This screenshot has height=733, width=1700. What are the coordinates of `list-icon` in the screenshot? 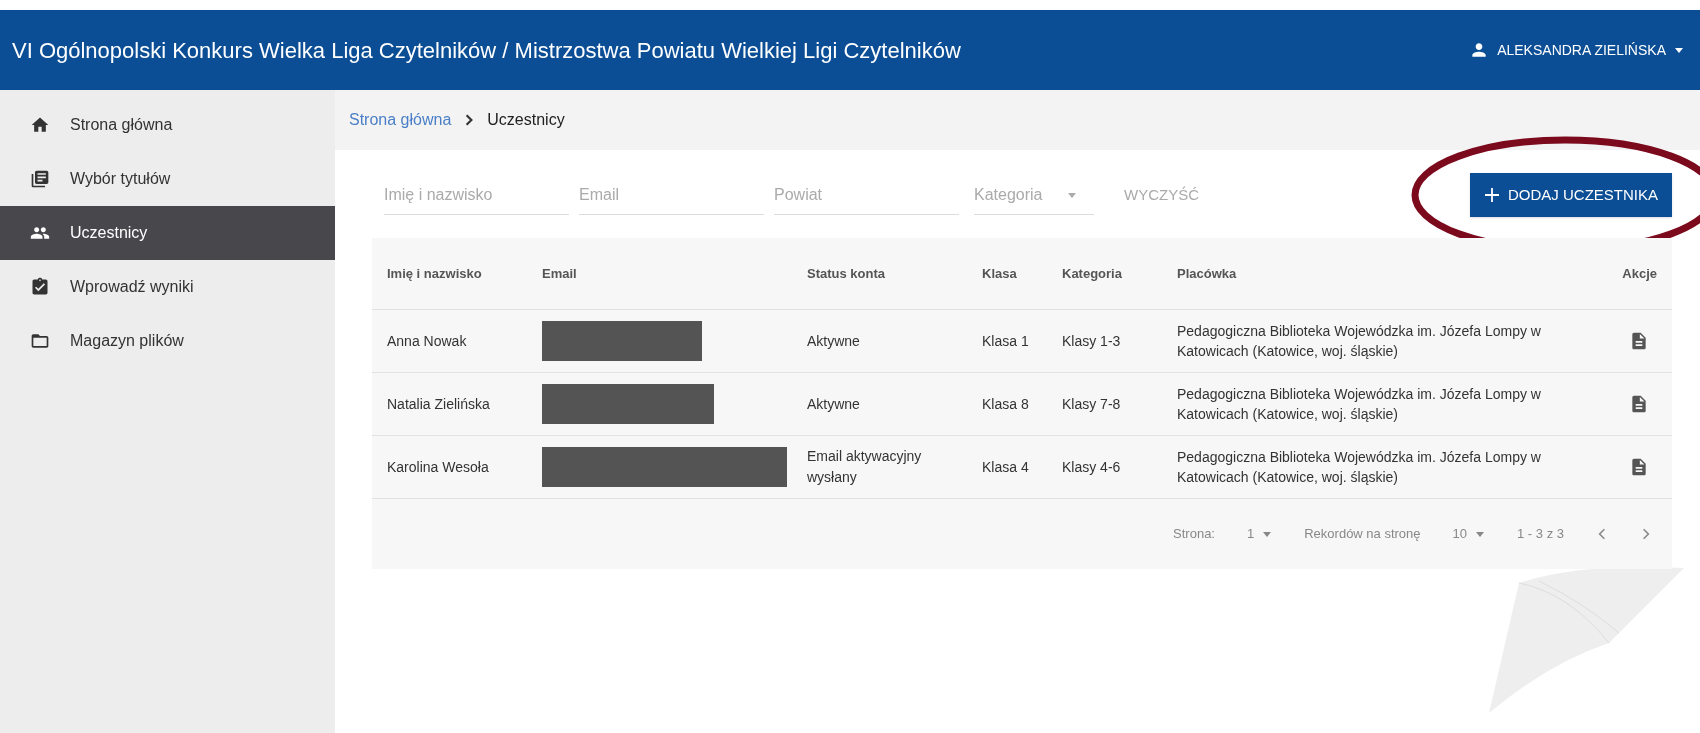 It's located at (40, 179).